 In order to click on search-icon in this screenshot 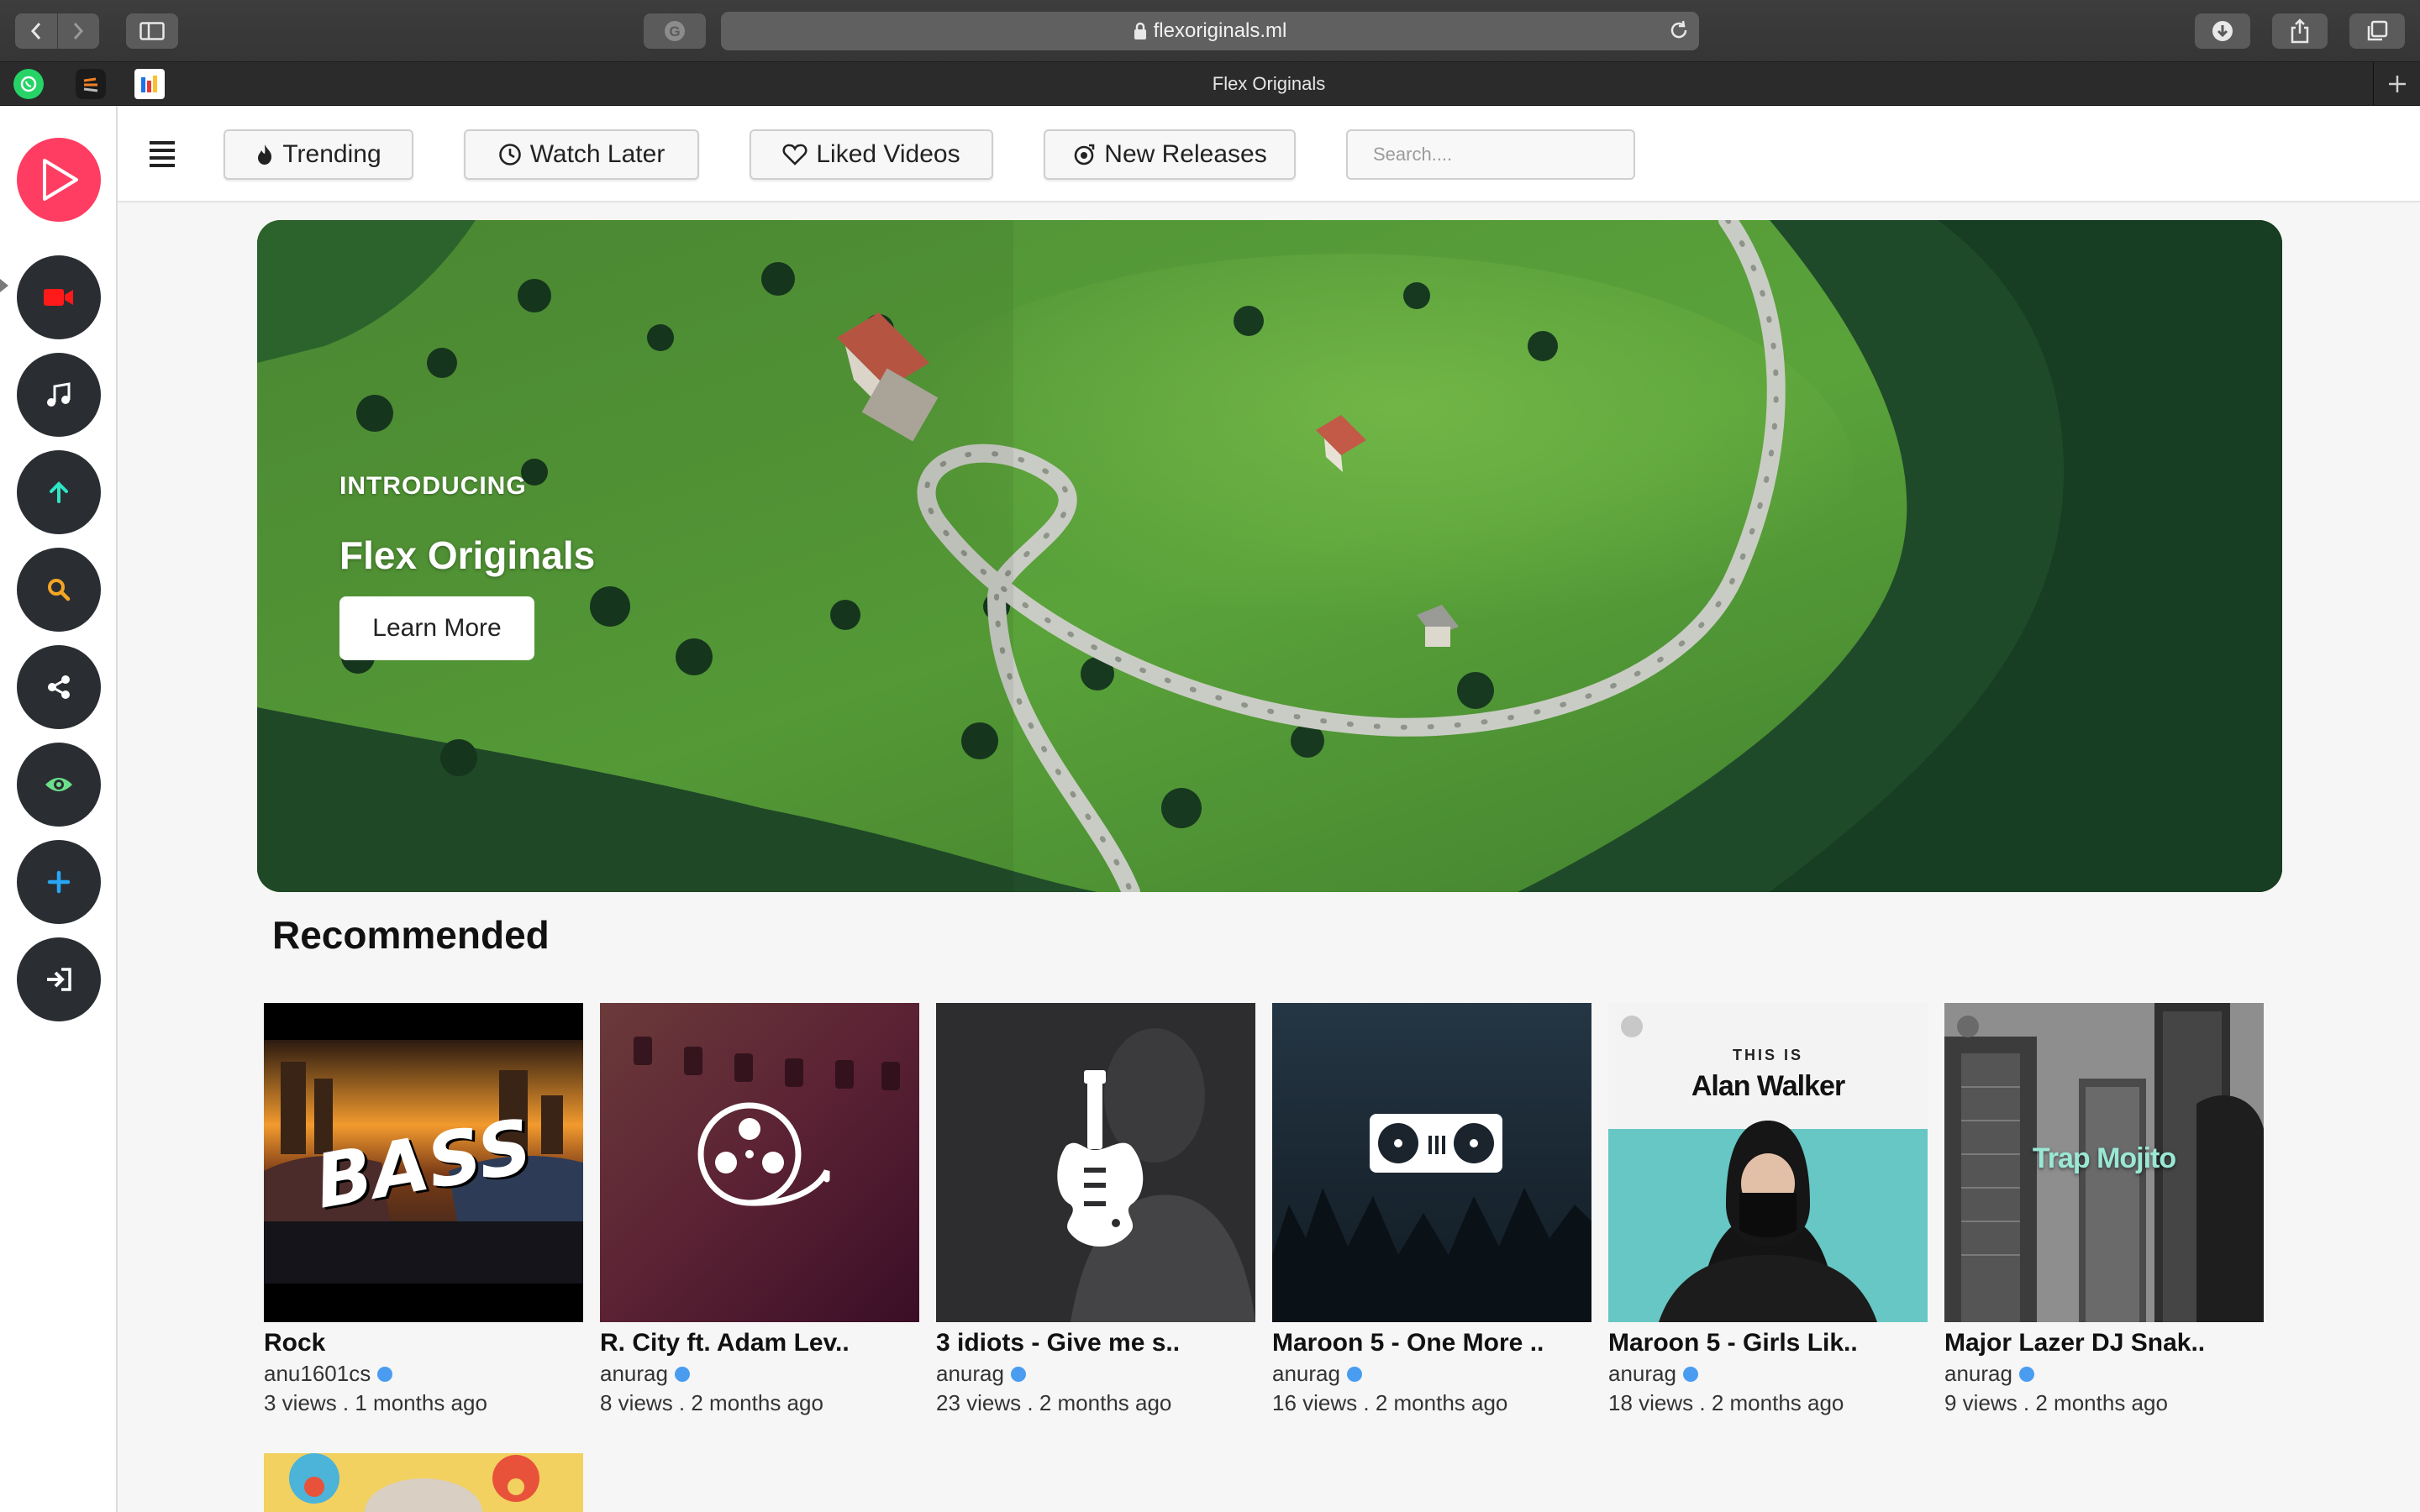, I will do `click(60, 590)`.